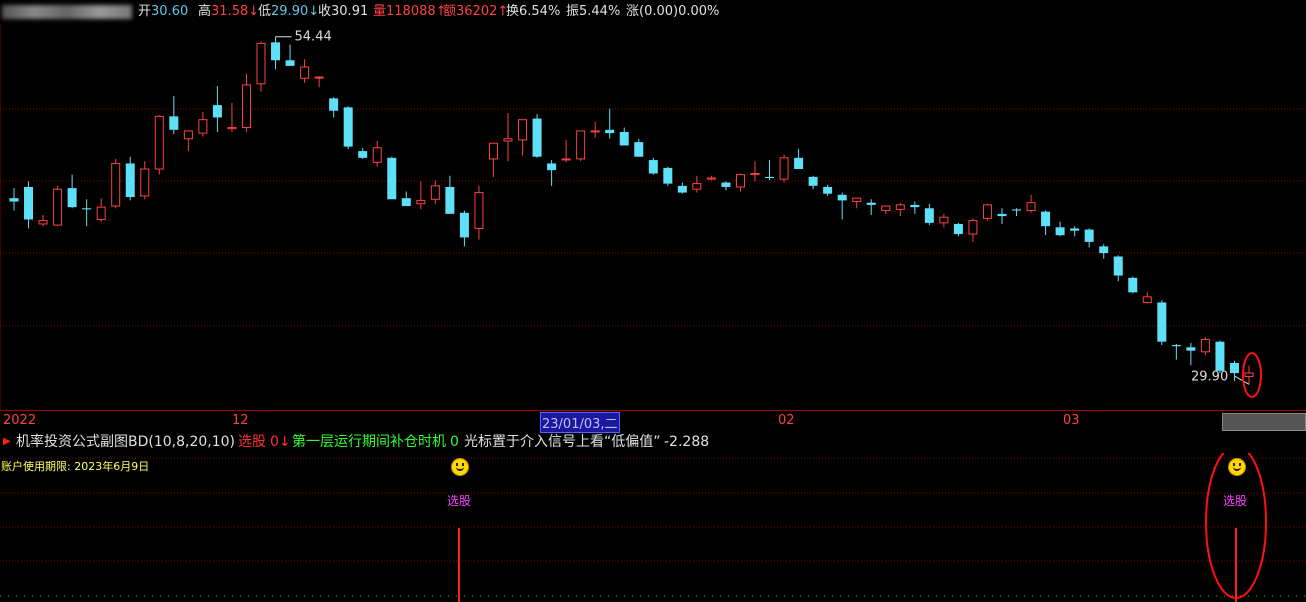 The width and height of the screenshot is (1306, 602). I want to click on max-price-label: 54.44, so click(313, 37).